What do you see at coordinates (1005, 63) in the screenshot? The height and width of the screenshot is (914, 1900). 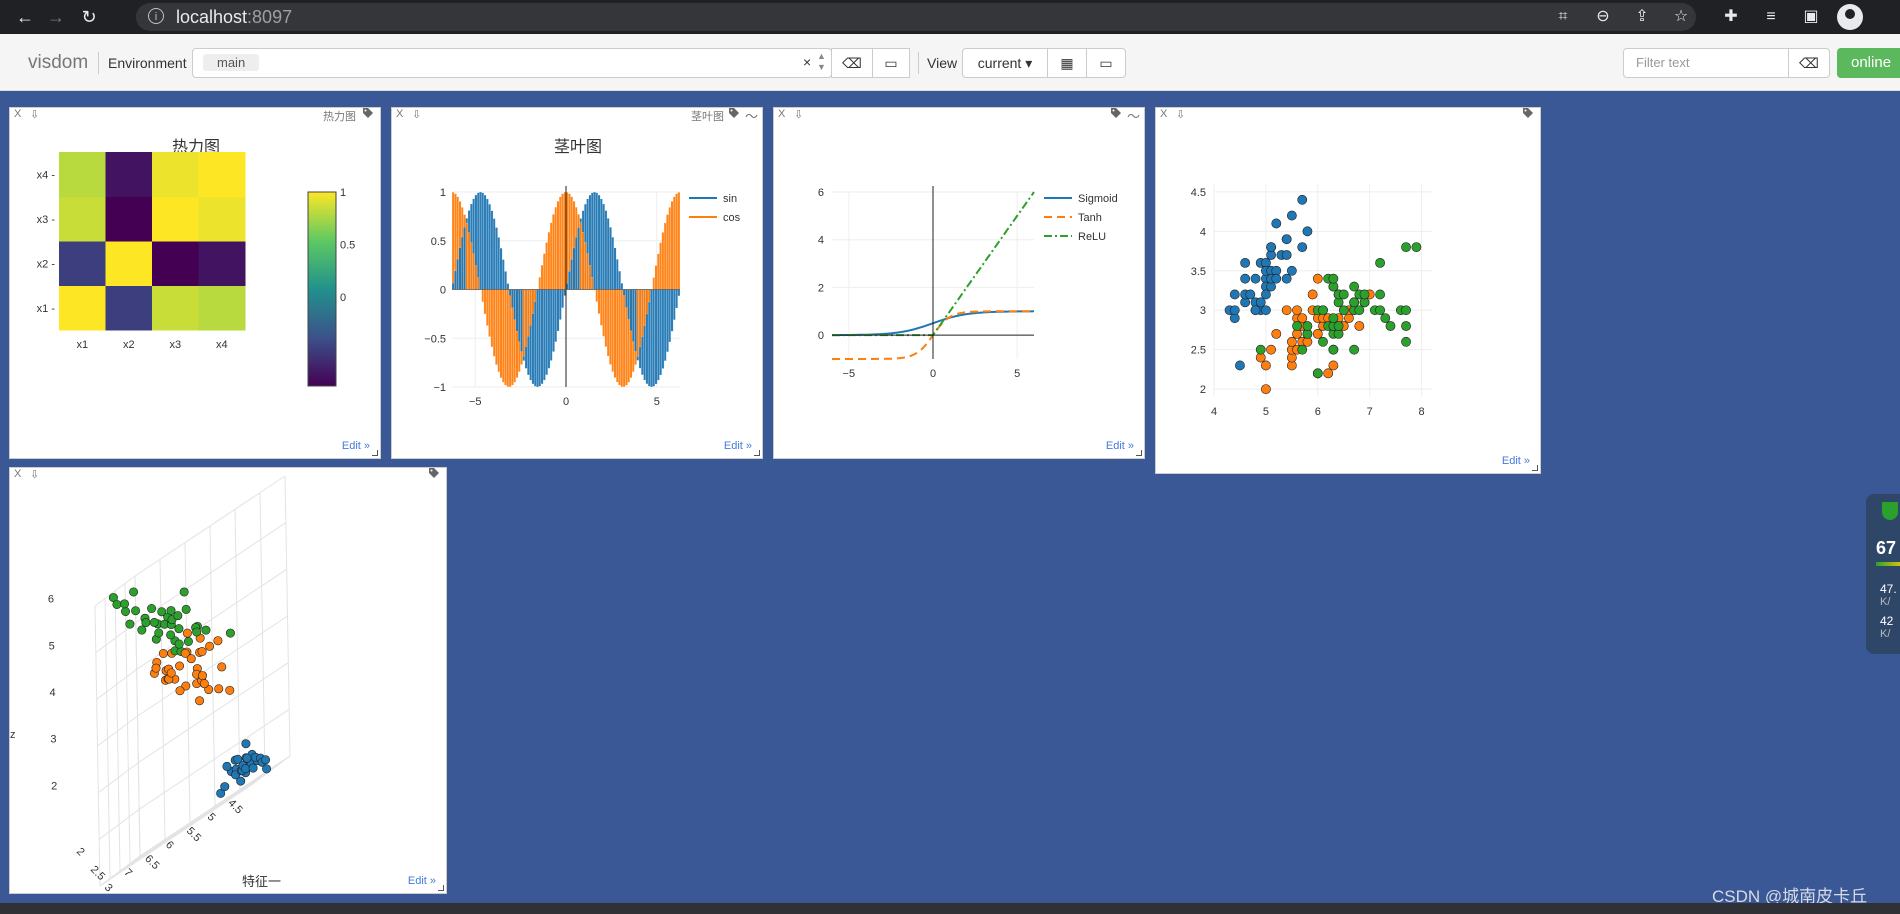 I see `view-select: current ▾` at bounding box center [1005, 63].